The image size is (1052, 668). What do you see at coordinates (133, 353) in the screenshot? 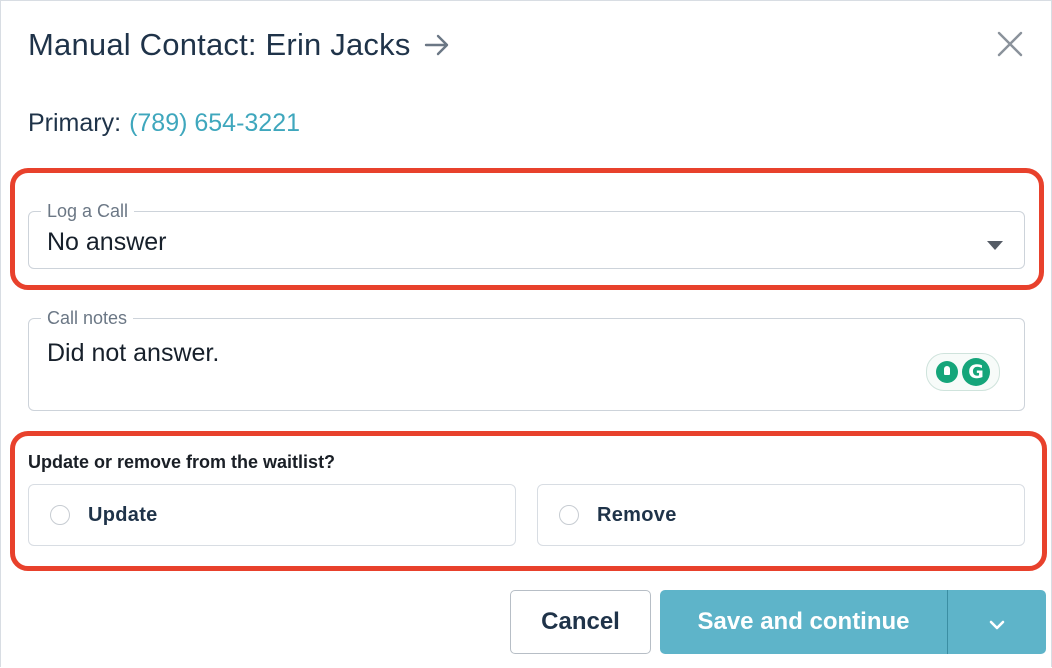
I see `call-notes-value: Did not answer.` at bounding box center [133, 353].